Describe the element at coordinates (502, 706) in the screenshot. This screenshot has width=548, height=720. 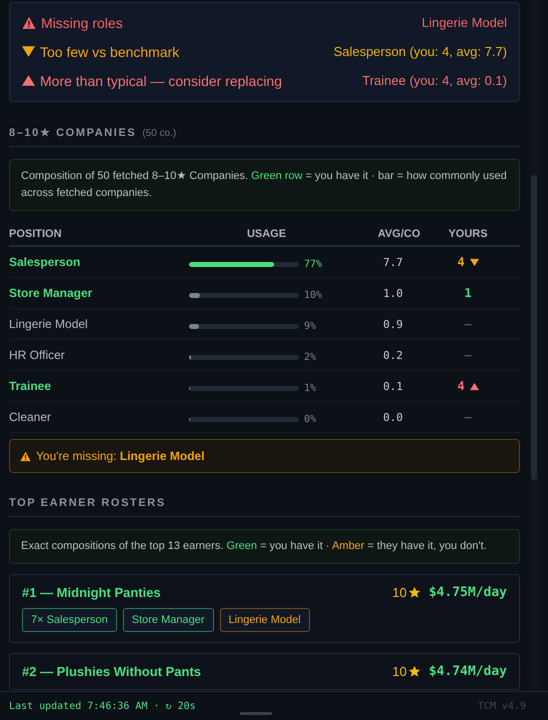
I see `version-label: TCM v4.9` at that location.